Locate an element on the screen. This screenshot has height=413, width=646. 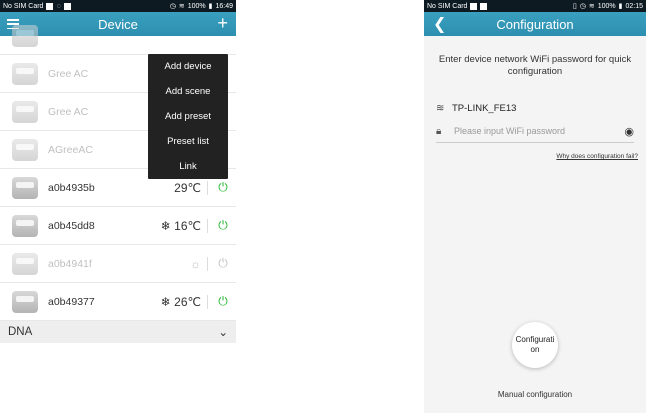
menu-item-add-device: Add device is located at coordinates (188, 66).